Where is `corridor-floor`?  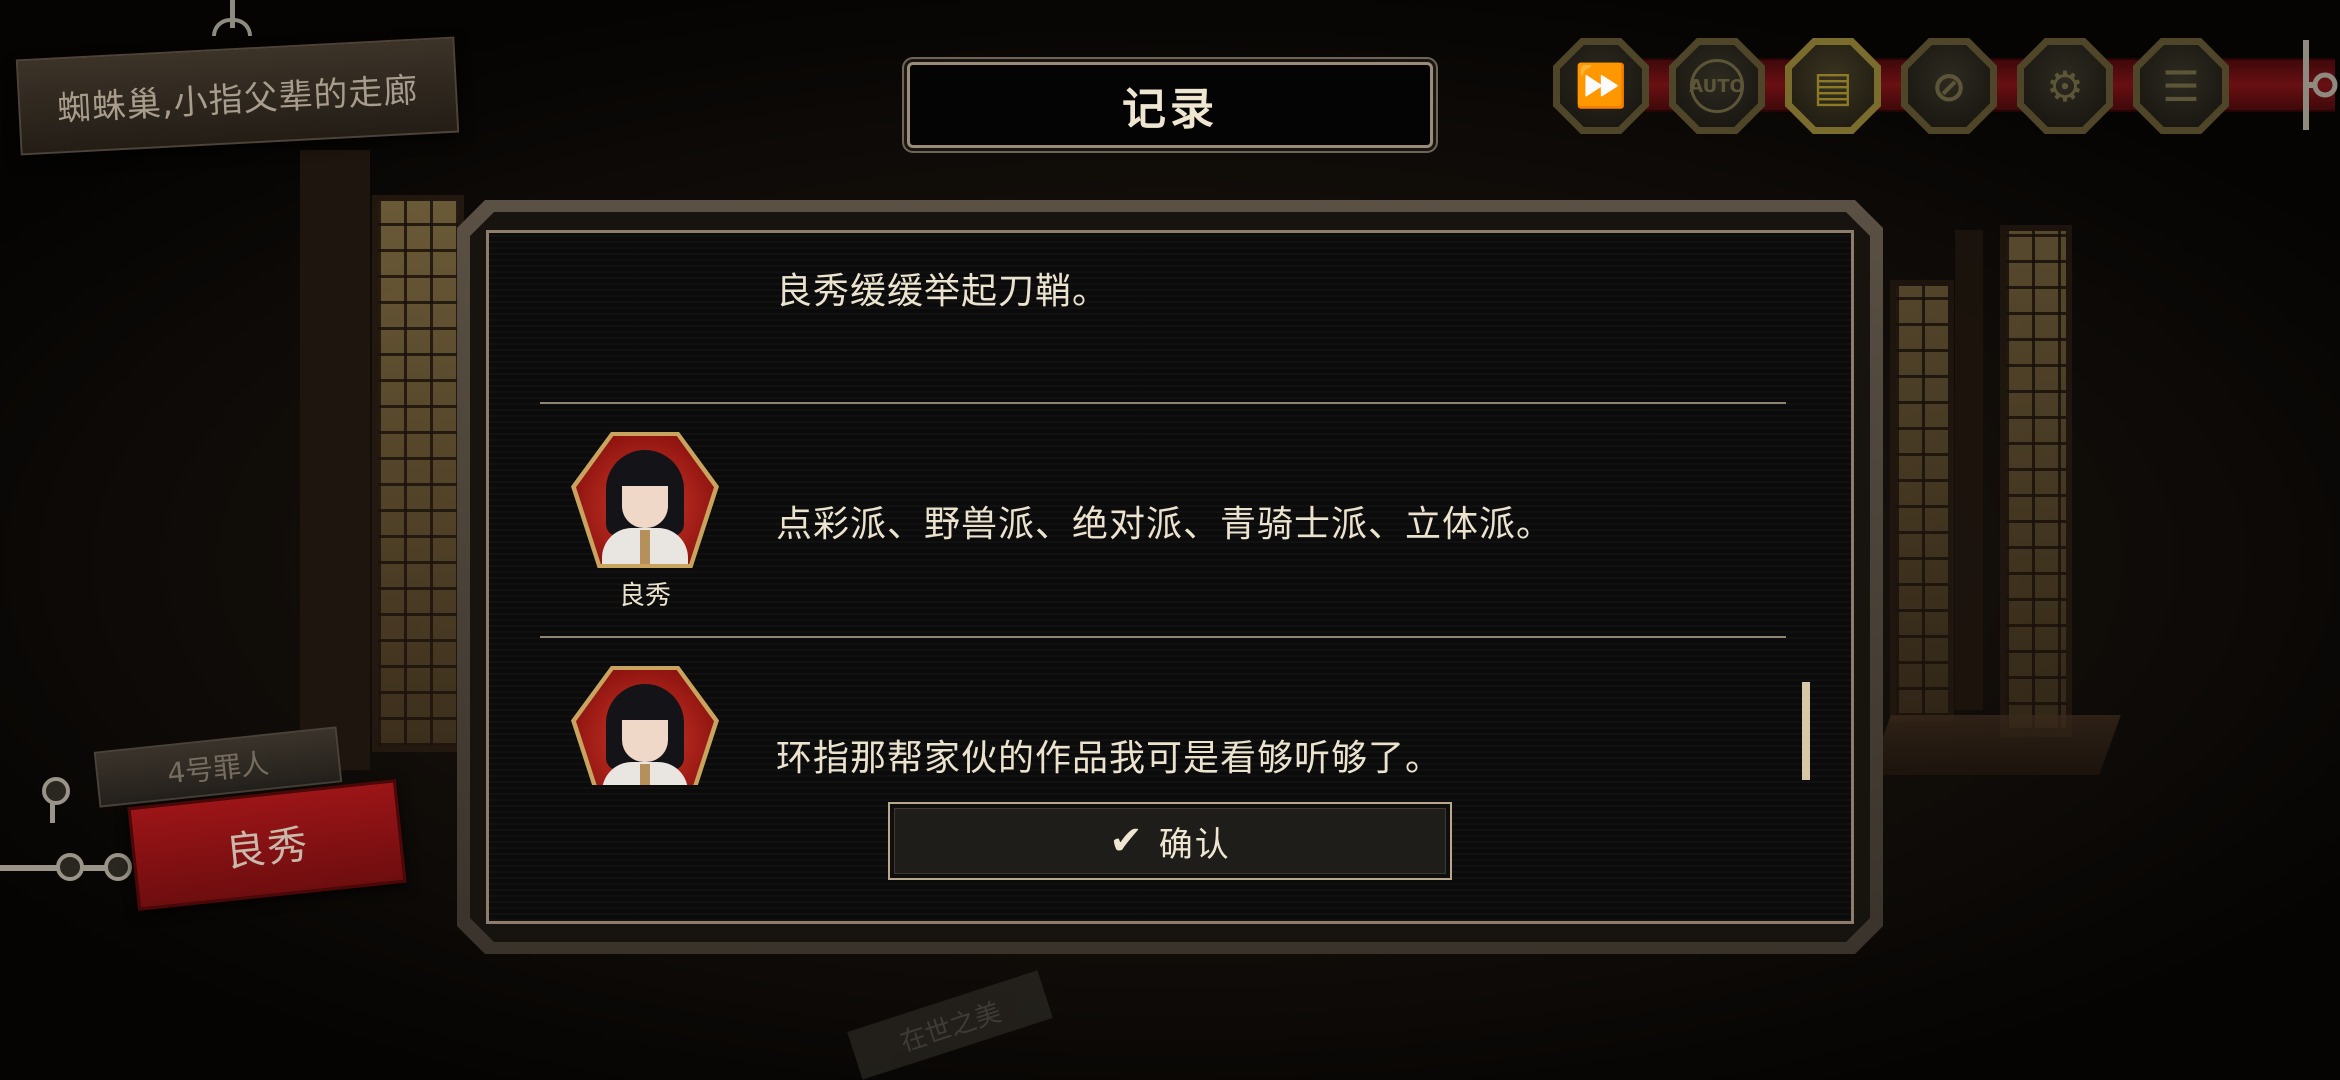
corridor-floor is located at coordinates (1995, 745).